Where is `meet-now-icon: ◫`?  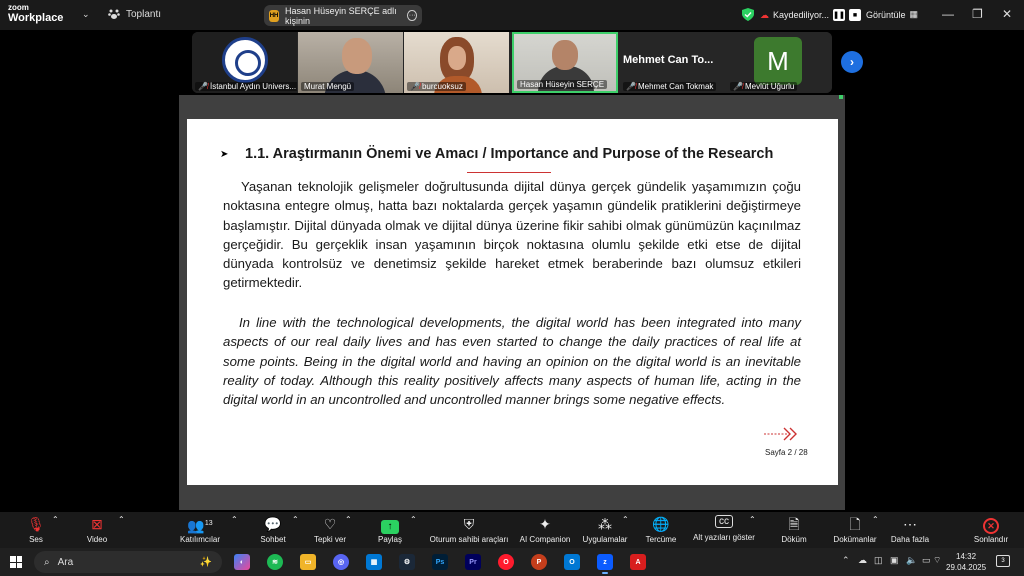 meet-now-icon: ◫ is located at coordinates (878, 560).